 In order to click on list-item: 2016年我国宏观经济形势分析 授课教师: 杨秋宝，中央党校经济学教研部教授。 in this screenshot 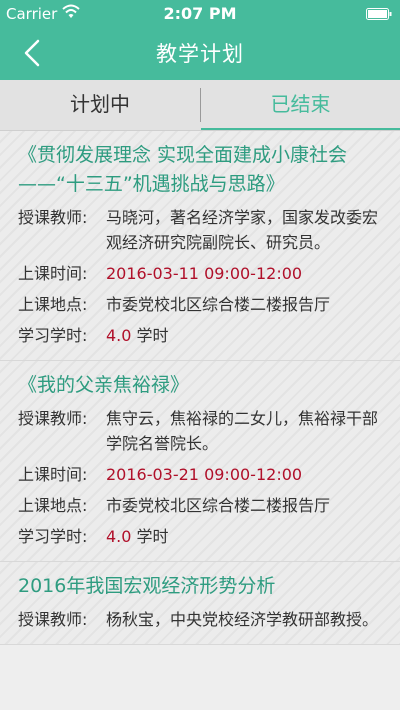, I will do `click(200, 603)`.